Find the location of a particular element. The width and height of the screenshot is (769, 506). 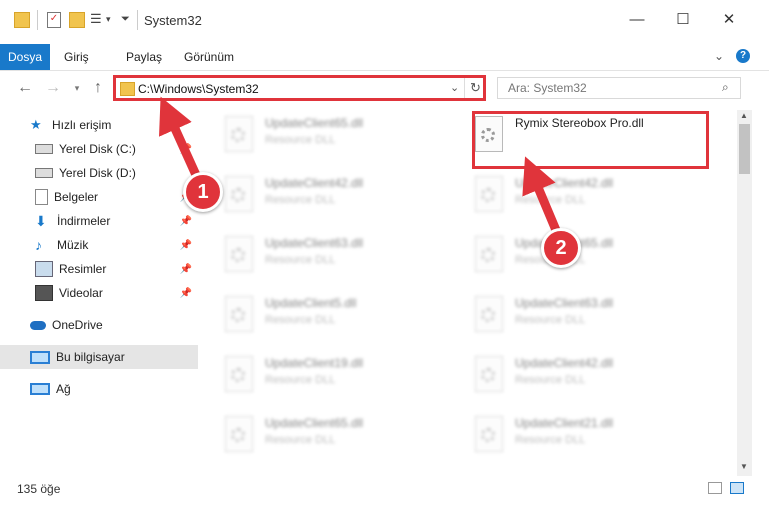

step-badge-2: 2 is located at coordinates (561, 248).